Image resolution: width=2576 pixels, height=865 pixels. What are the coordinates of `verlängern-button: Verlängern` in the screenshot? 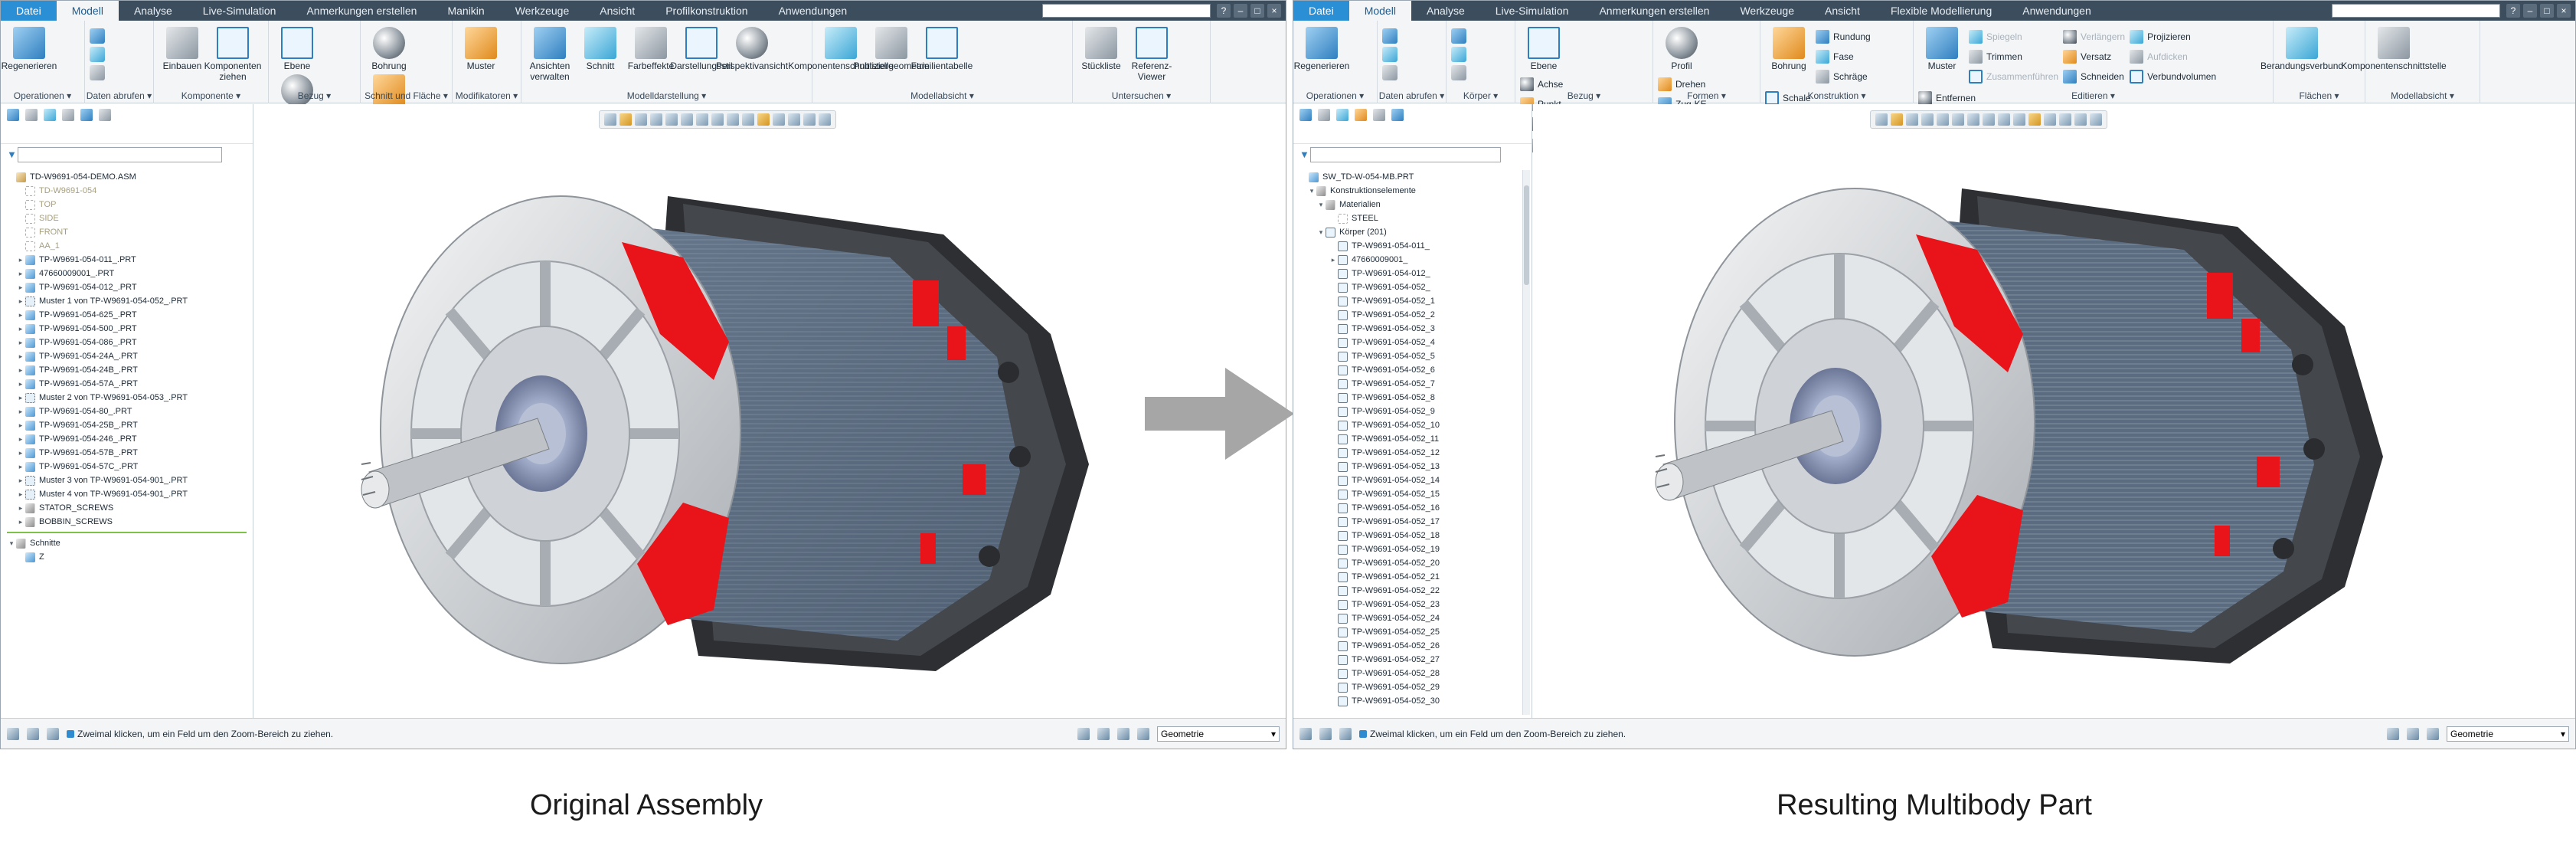 It's located at (2094, 37).